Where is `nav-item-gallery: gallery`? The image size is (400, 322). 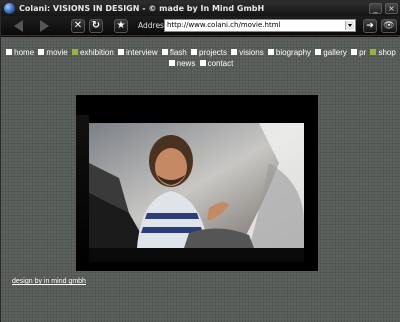
nav-item-gallery: gallery is located at coordinates (331, 52).